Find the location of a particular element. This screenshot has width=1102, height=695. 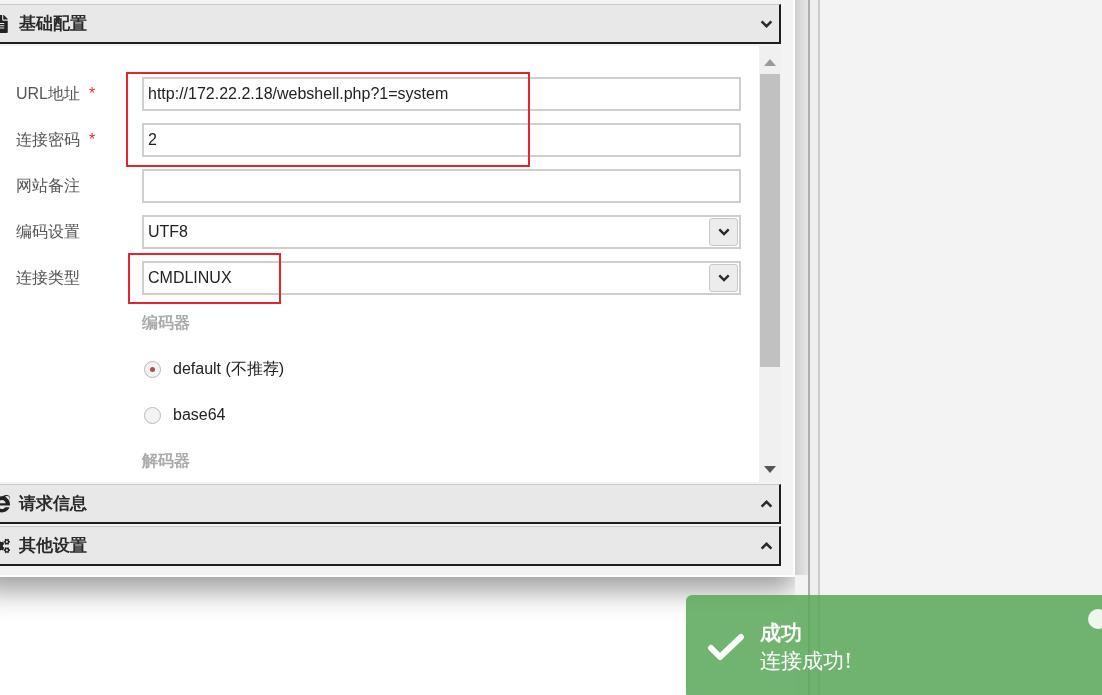

option-label: default (不推荐) is located at coordinates (229, 369).